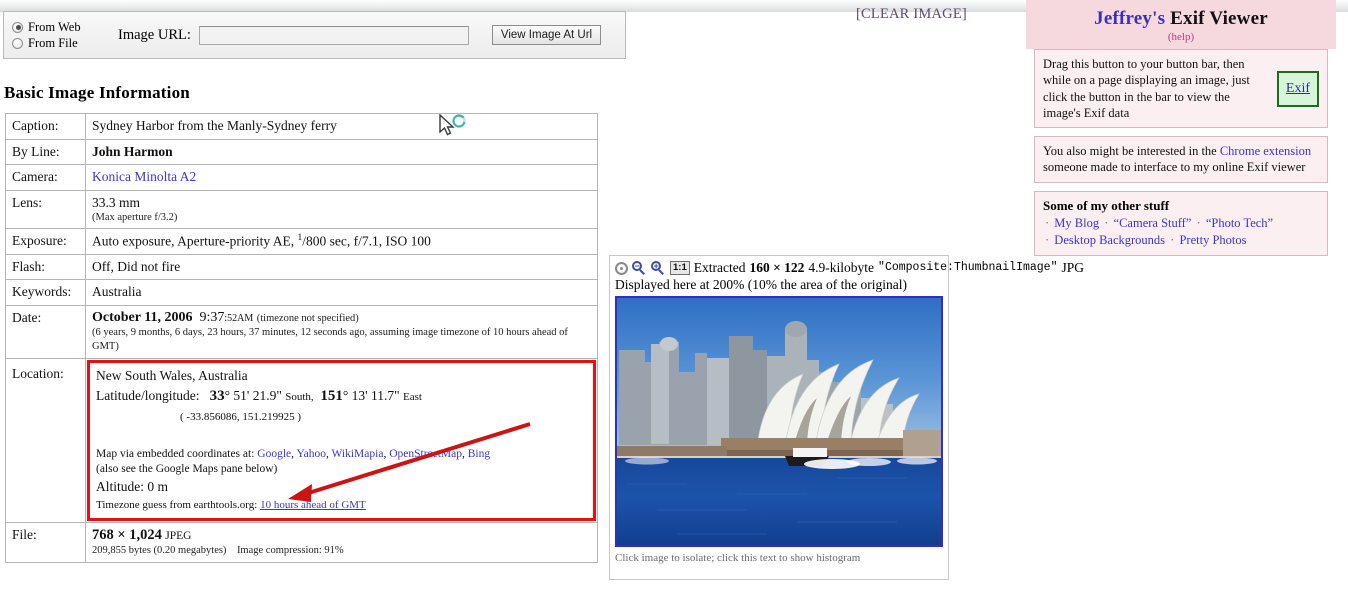  I want to click on row-key-flash: Flash:, so click(45, 267).